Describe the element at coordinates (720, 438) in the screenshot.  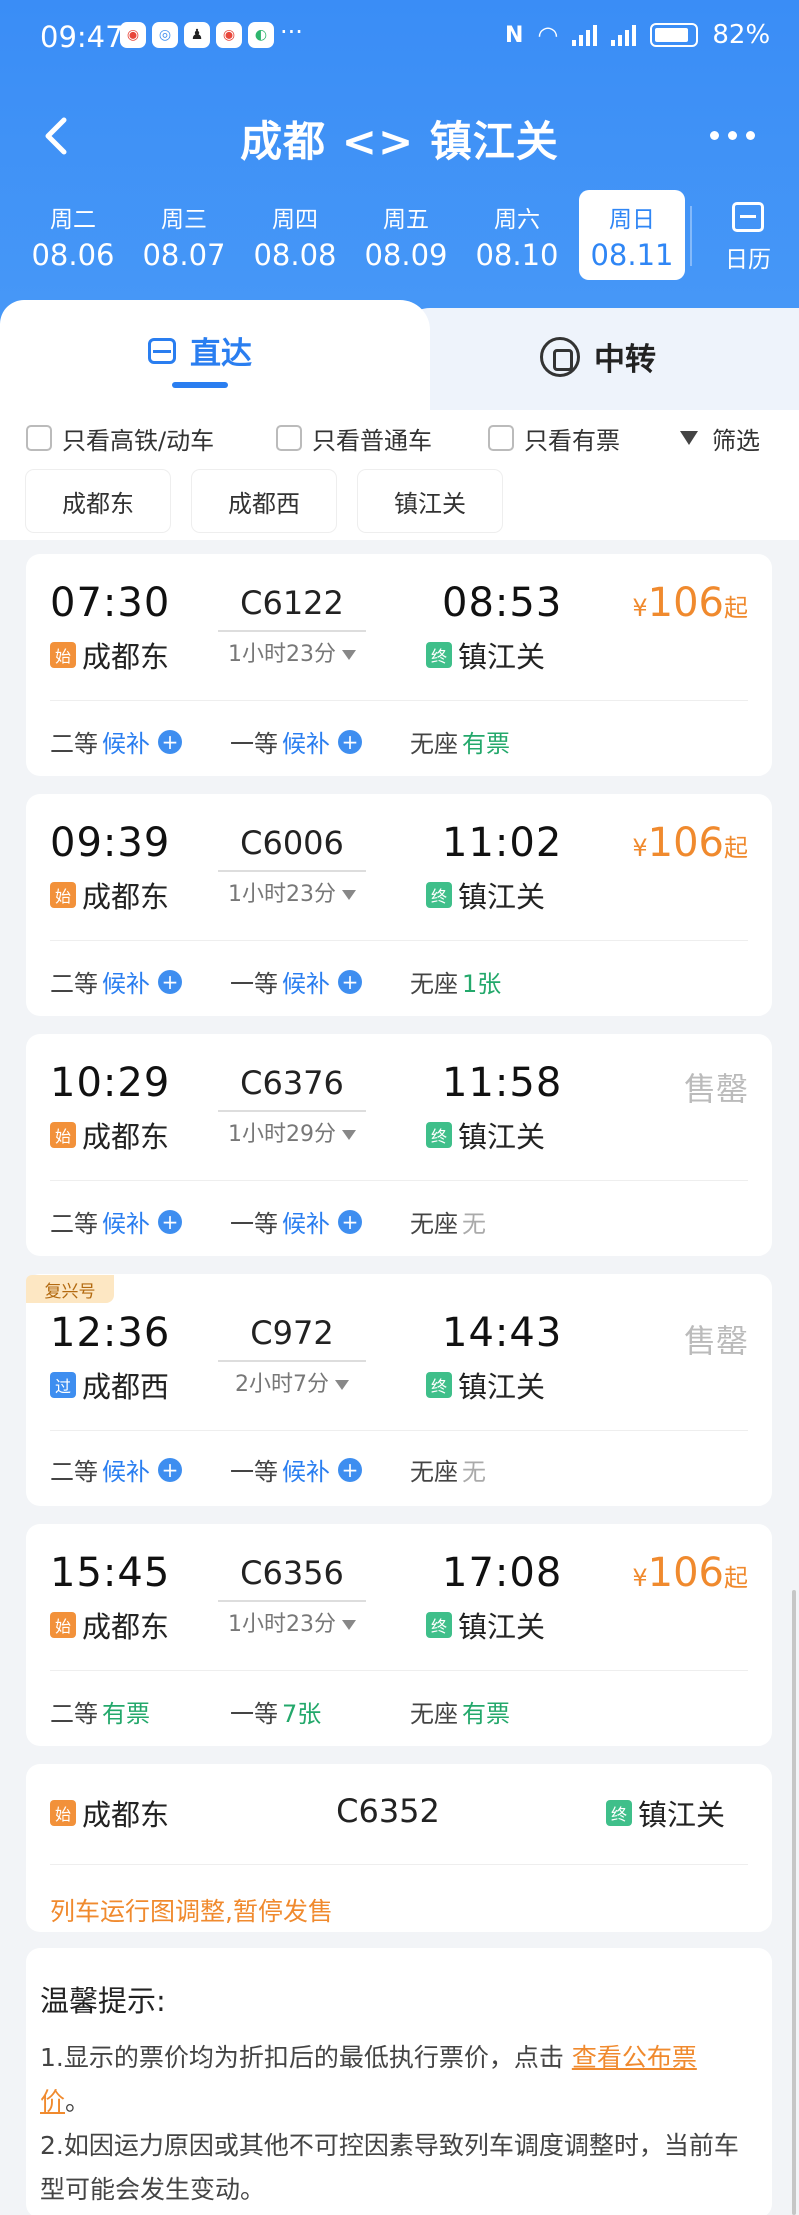
I see `filter-button: 筛选` at that location.